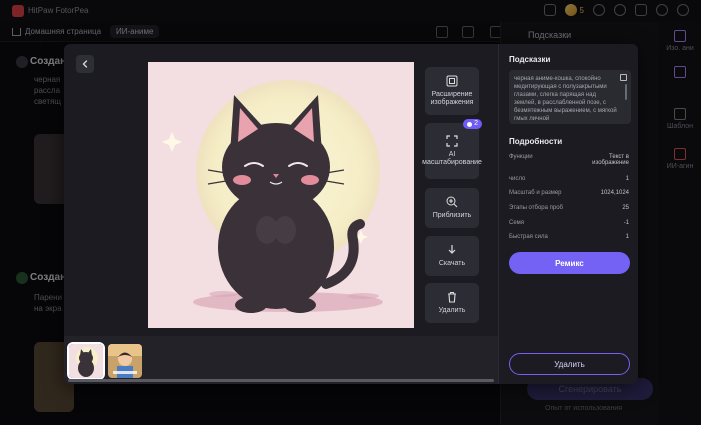 The width and height of the screenshot is (701, 425). What do you see at coordinates (452, 141) in the screenshot?
I see `upscale-icon` at bounding box center [452, 141].